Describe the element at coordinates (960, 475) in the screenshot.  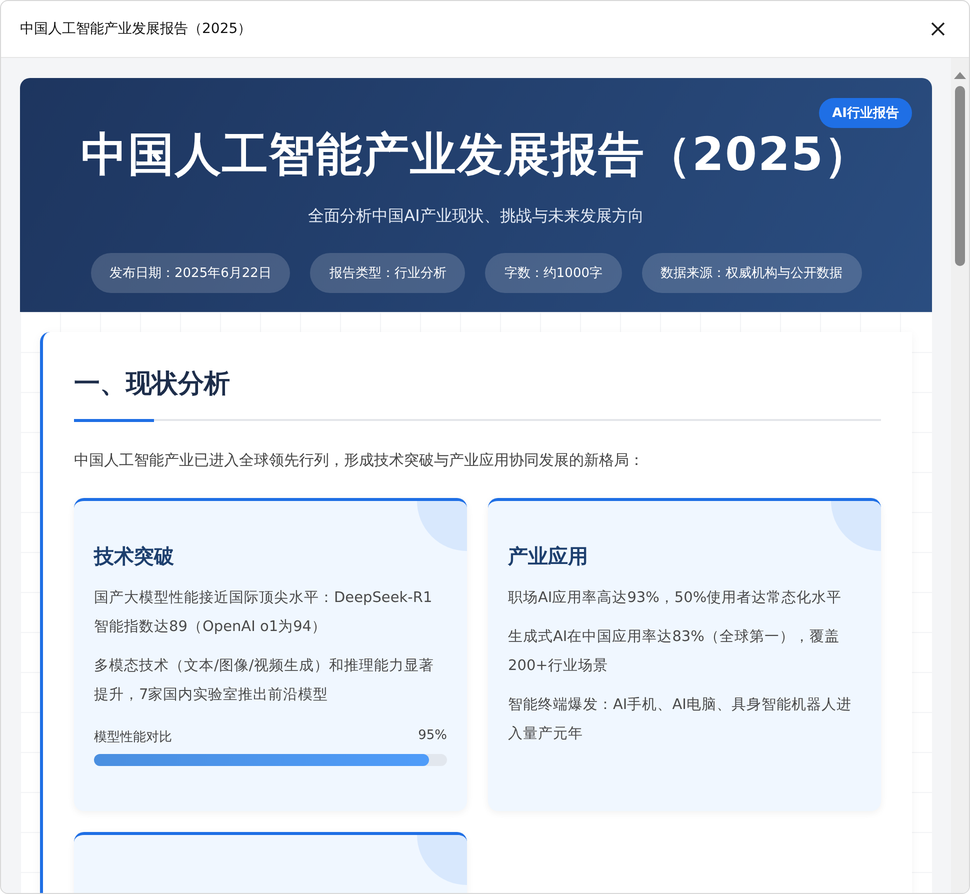
I see `scrollbar` at that location.